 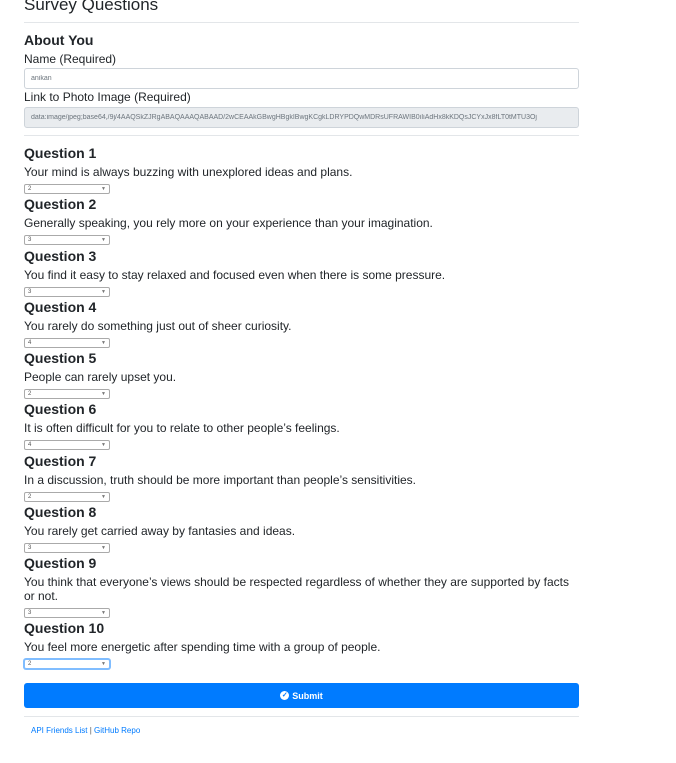 What do you see at coordinates (30, 613) in the screenshot?
I see `question-9-select-value: 3` at bounding box center [30, 613].